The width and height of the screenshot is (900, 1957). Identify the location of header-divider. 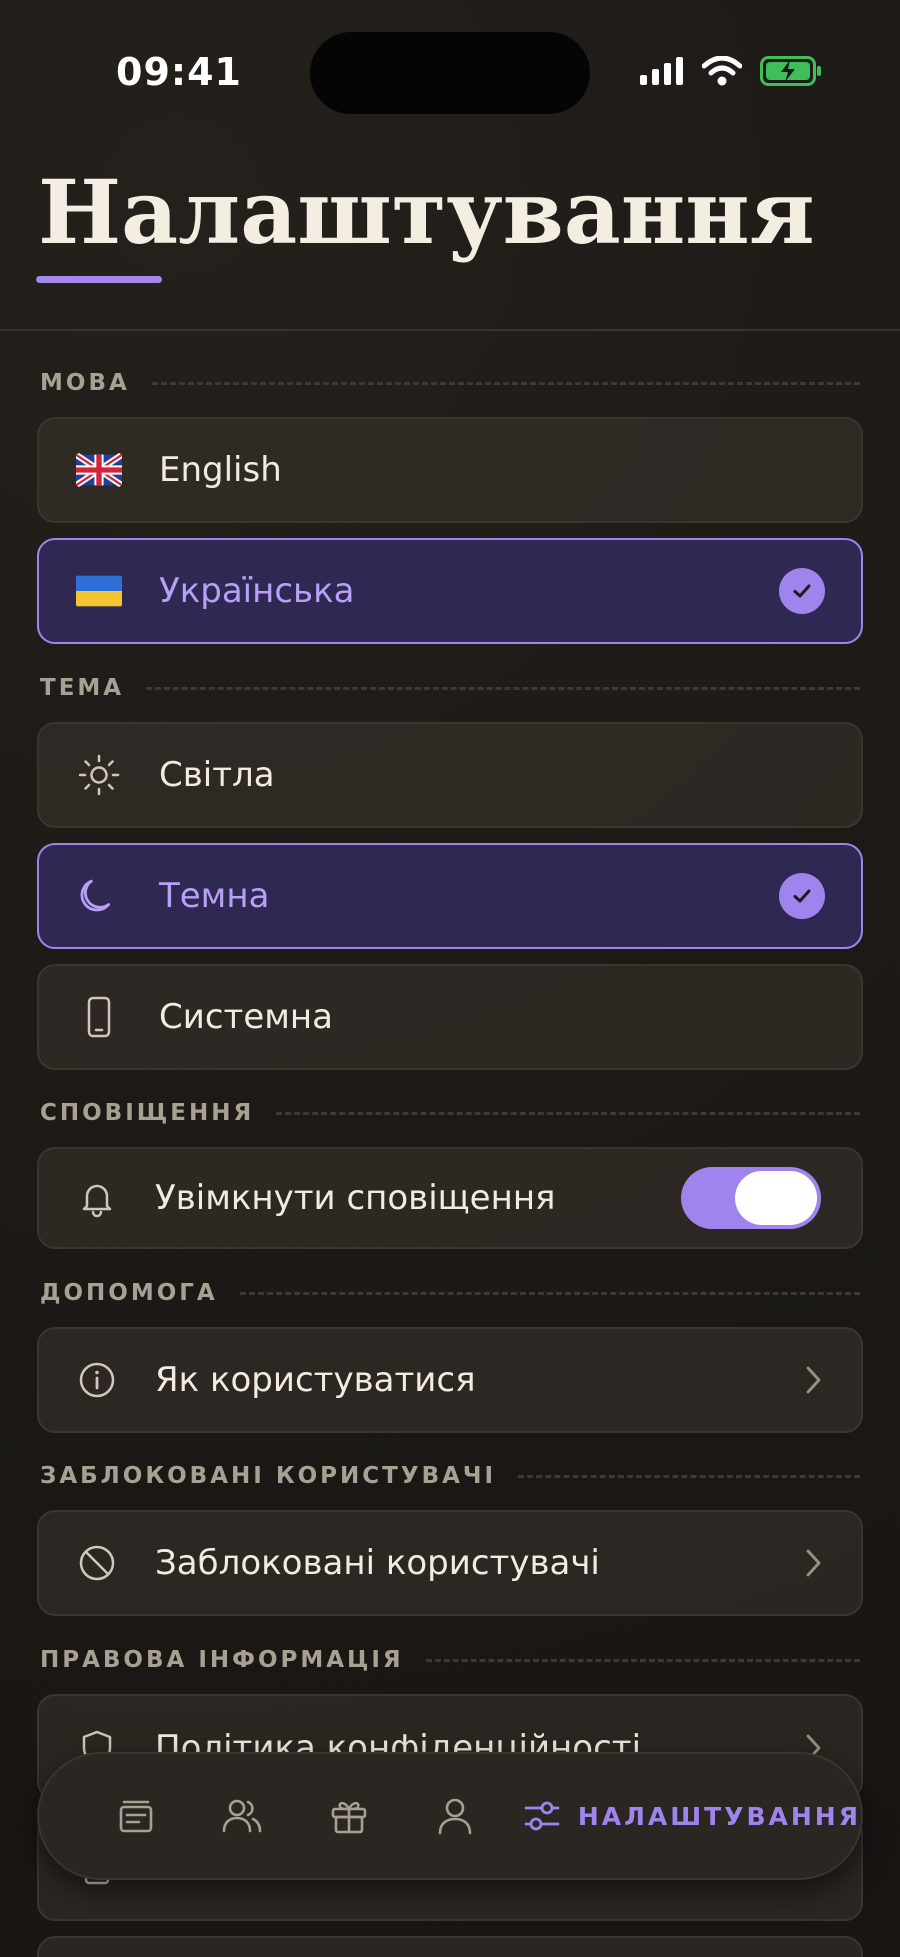
(450, 330).